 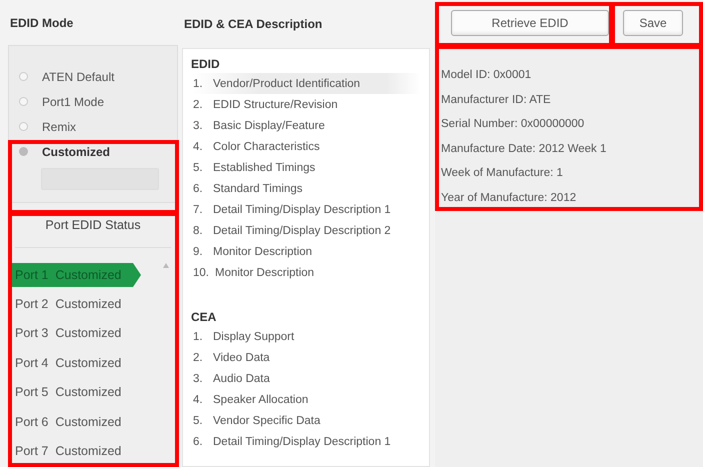 What do you see at coordinates (496, 100) in the screenshot?
I see `detail-text: Manufacturer ID: ATE` at bounding box center [496, 100].